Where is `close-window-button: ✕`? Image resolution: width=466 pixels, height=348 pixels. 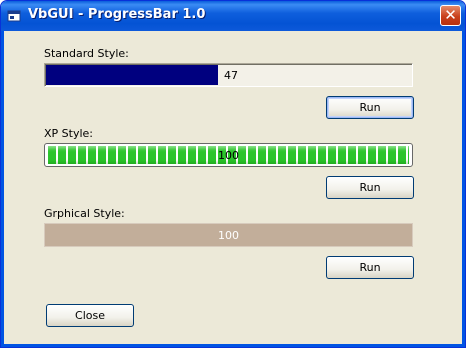
close-window-button: ✕ is located at coordinates (450, 15).